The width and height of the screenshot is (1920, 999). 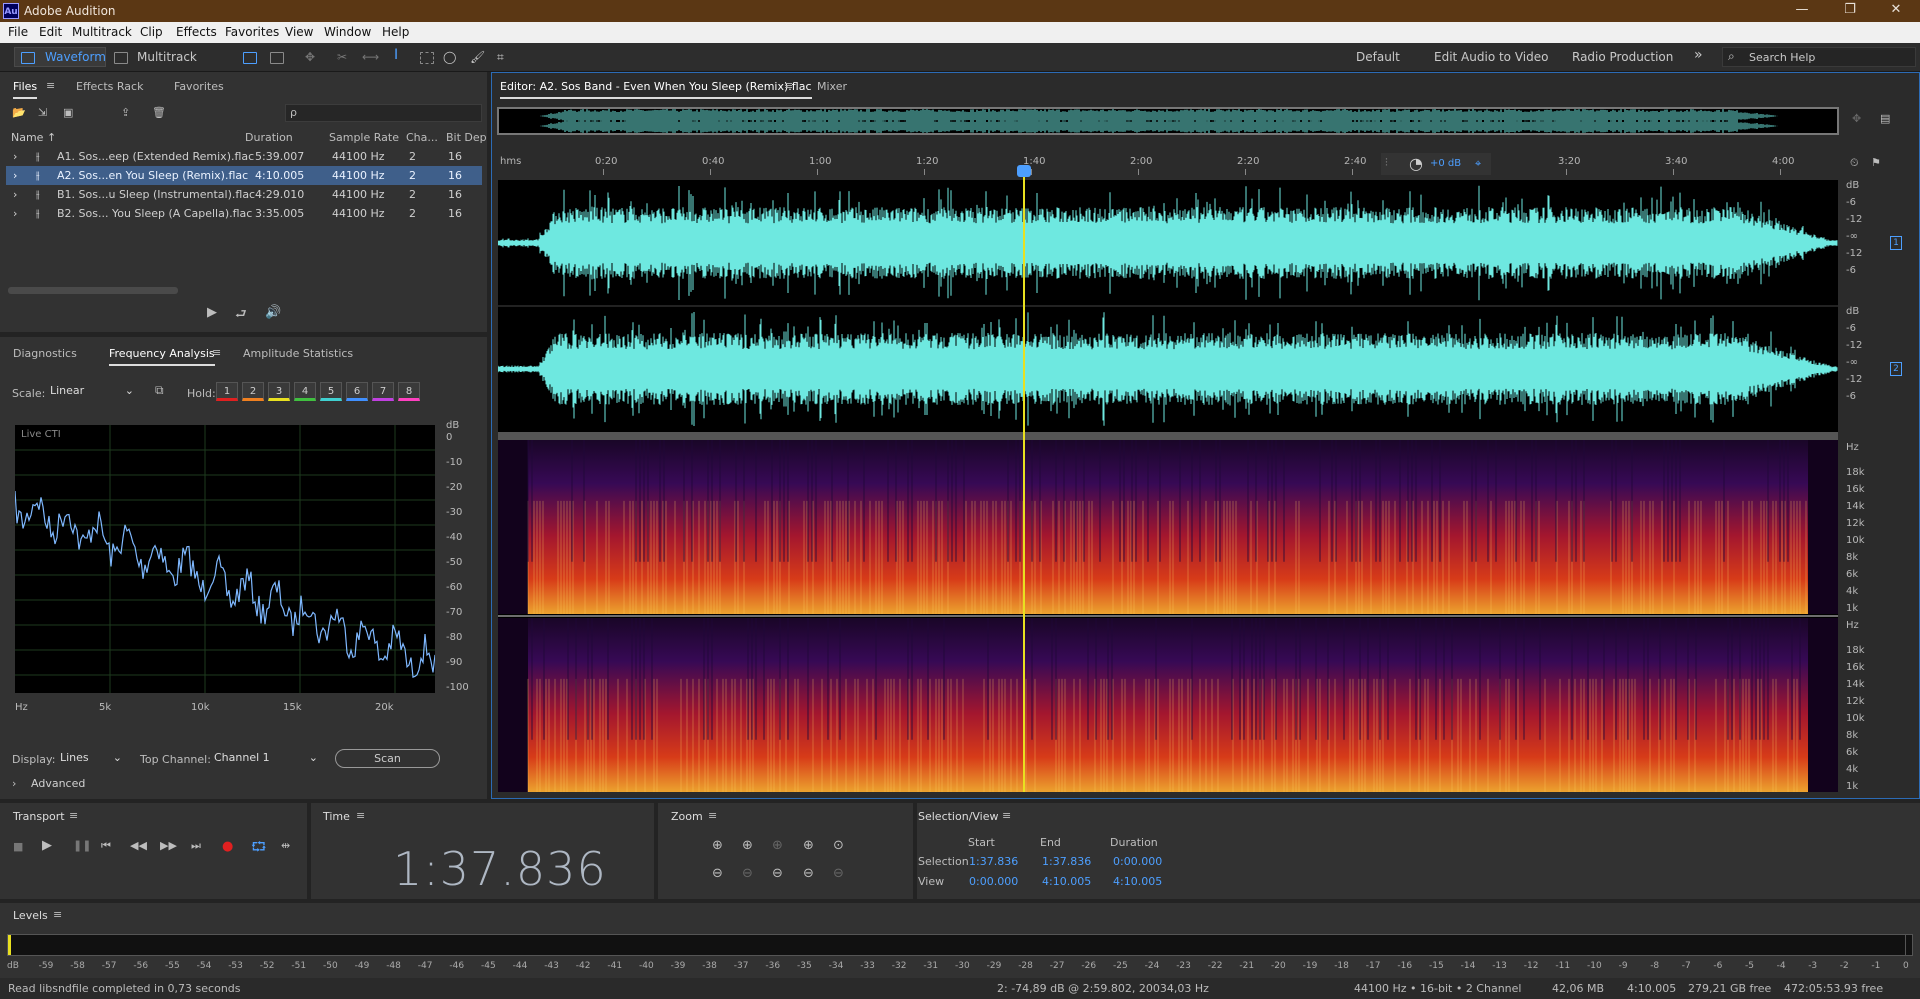 I want to click on tab-effects-rack: Effects Rack, so click(x=109, y=86).